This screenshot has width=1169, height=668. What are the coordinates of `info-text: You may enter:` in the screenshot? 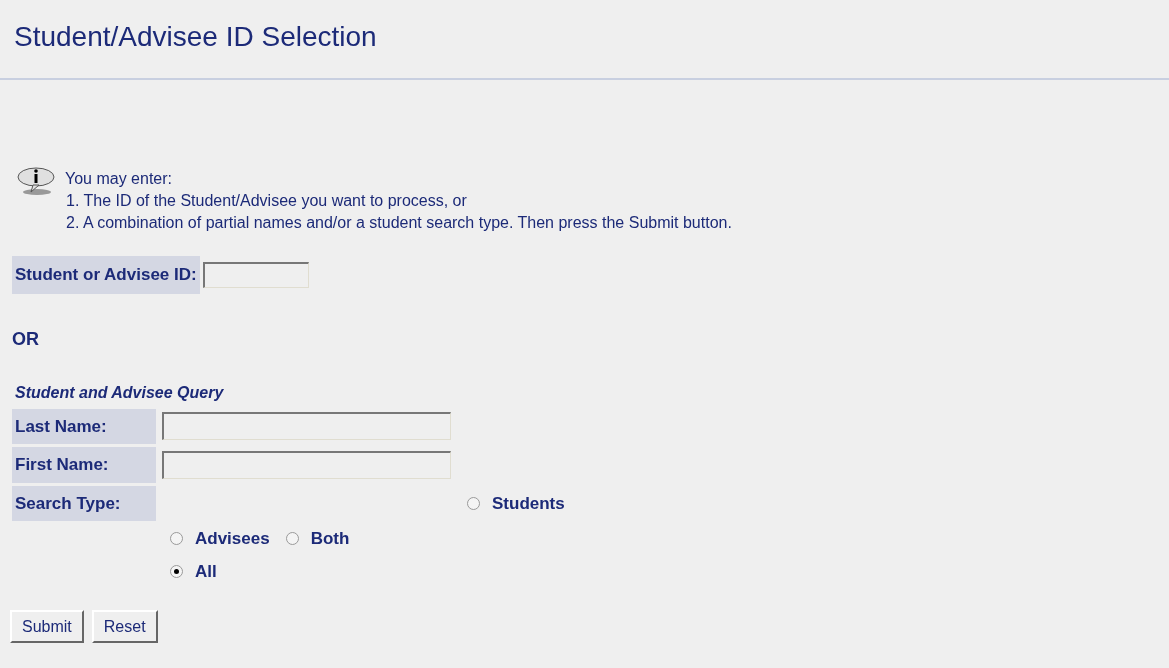 It's located at (119, 179).